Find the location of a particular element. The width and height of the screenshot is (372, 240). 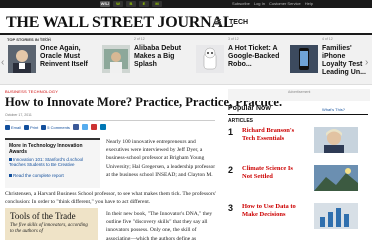

story-index: 4 of 12 is located at coordinates (327, 39).